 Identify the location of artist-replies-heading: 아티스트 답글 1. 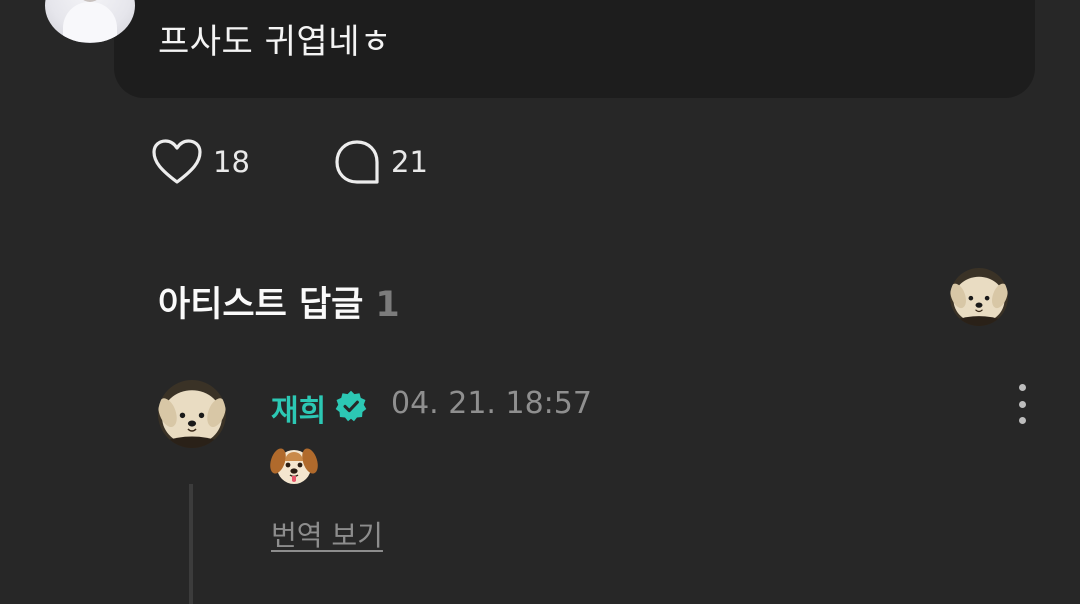
(279, 301).